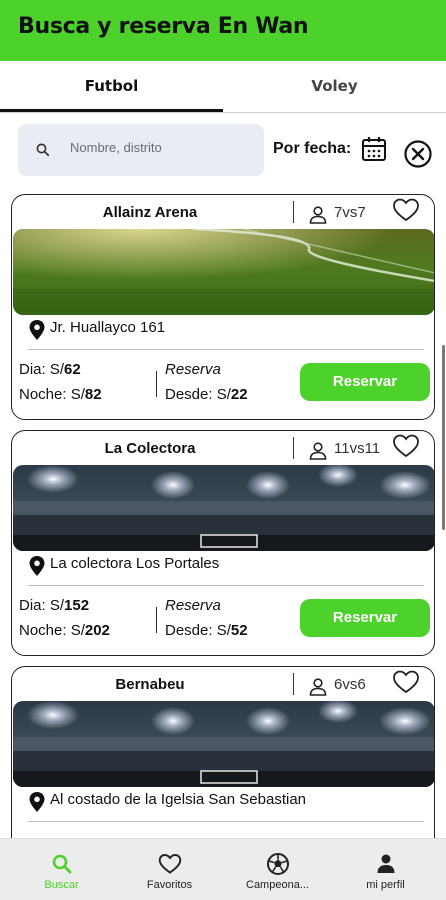 The image size is (446, 900). What do you see at coordinates (169, 885) in the screenshot?
I see `nav-label: Favoritos` at bounding box center [169, 885].